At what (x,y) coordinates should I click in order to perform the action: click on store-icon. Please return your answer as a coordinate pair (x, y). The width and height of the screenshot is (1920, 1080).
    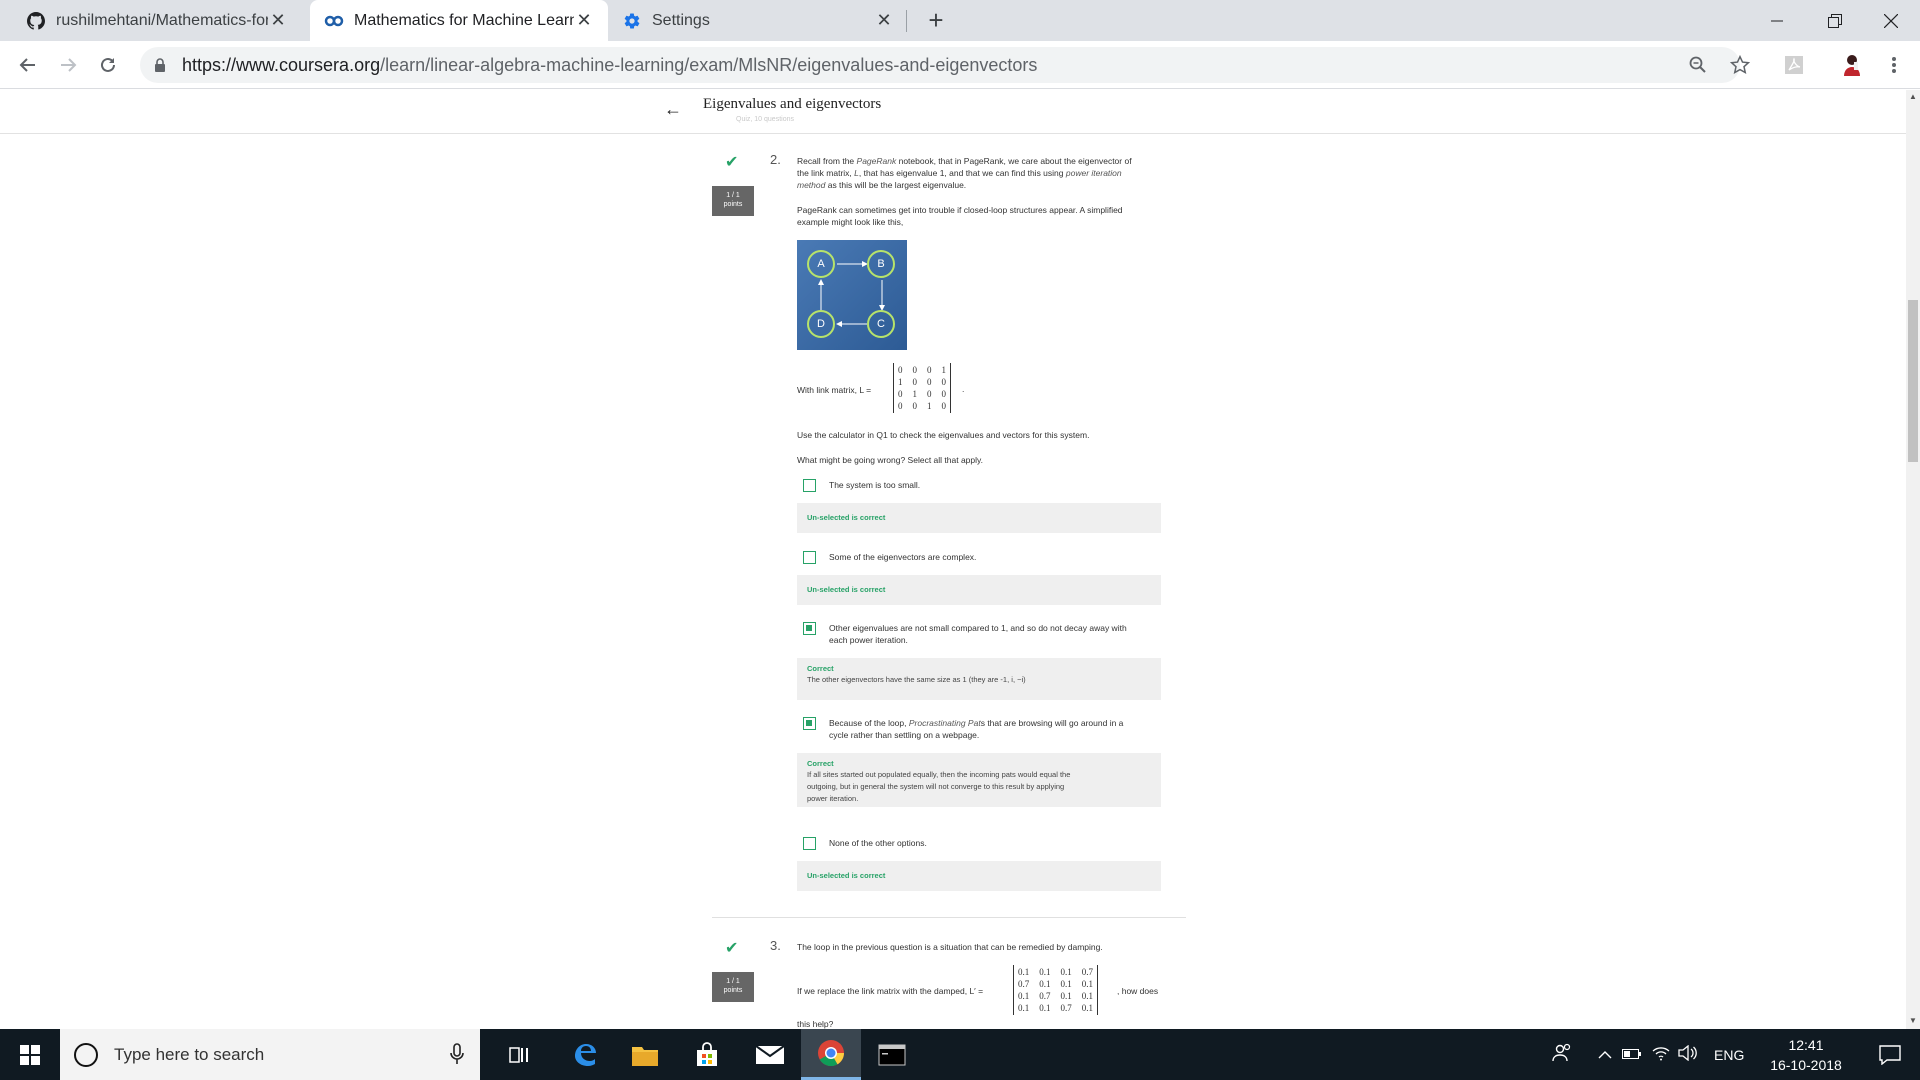
    Looking at the image, I should click on (707, 1054).